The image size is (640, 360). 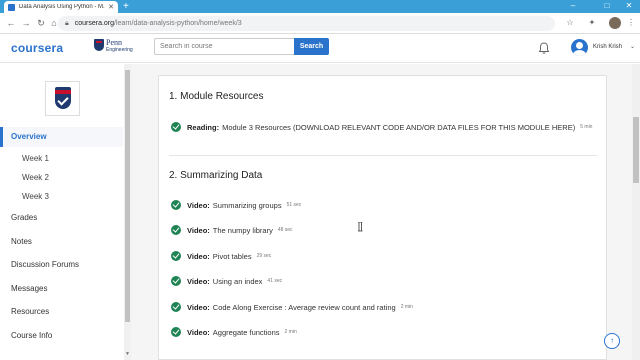 What do you see at coordinates (99, 45) in the screenshot?
I see `penn-shield-icon` at bounding box center [99, 45].